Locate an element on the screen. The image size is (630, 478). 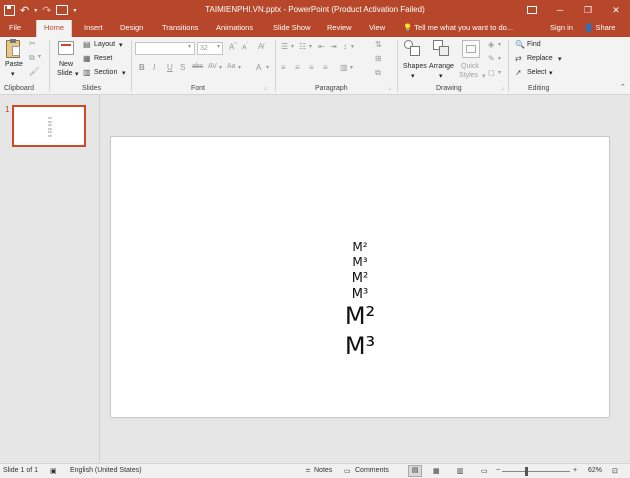
notes-button: Notes is located at coordinates (323, 470).